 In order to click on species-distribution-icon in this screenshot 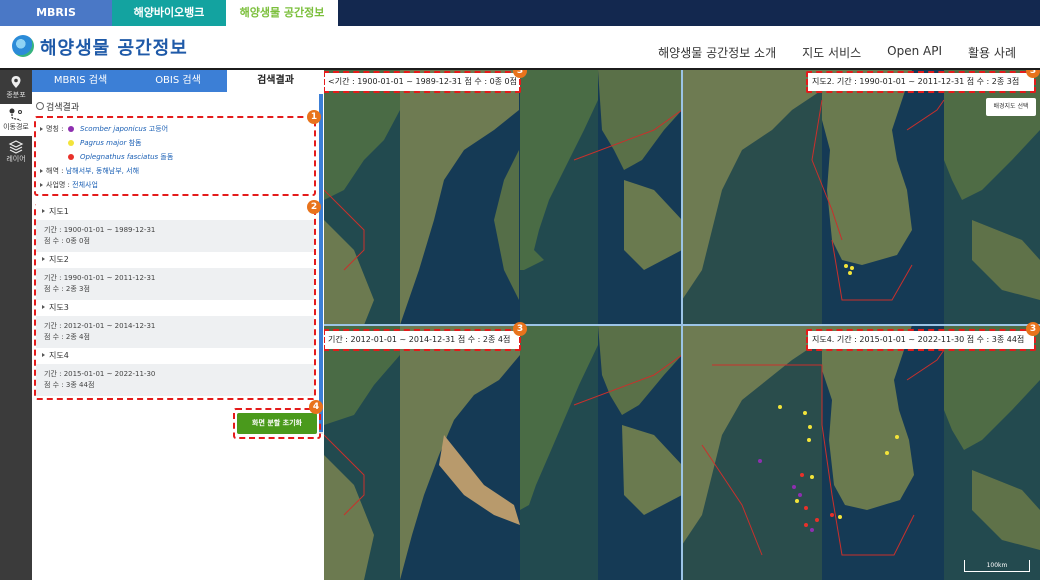, I will do `click(16, 82)`.